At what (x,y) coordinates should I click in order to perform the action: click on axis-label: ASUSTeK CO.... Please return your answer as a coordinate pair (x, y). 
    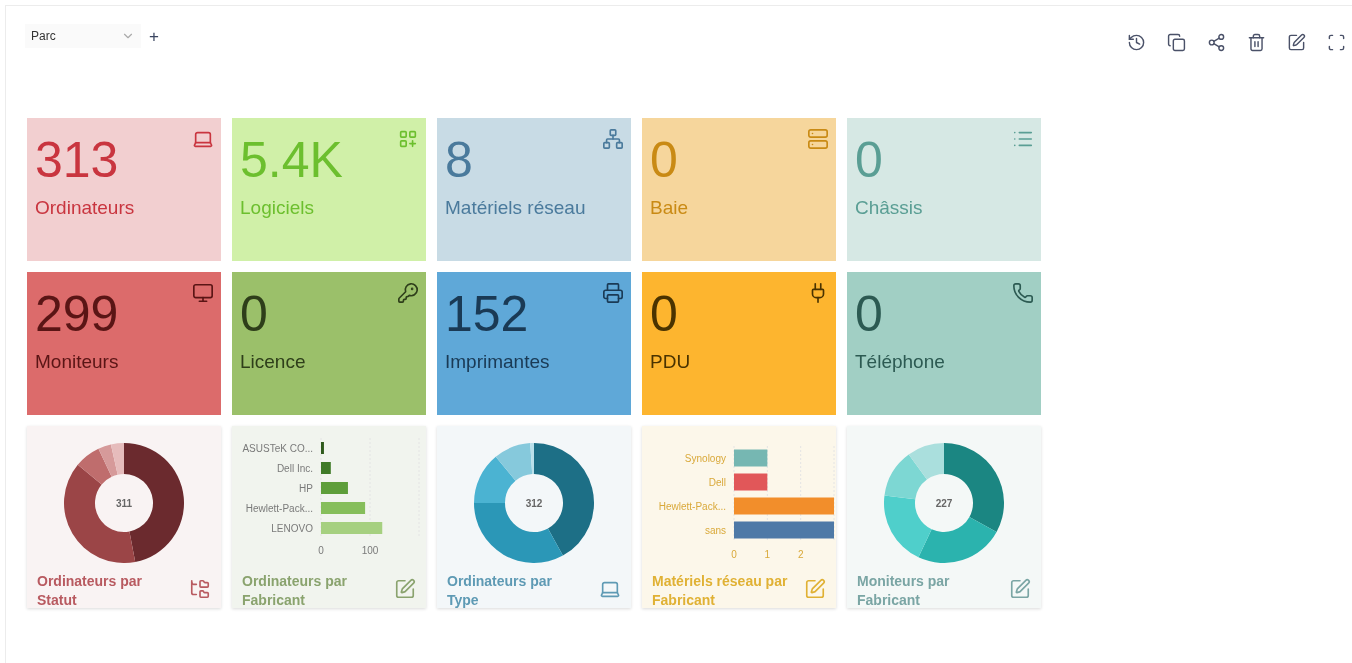
    Looking at the image, I should click on (277, 448).